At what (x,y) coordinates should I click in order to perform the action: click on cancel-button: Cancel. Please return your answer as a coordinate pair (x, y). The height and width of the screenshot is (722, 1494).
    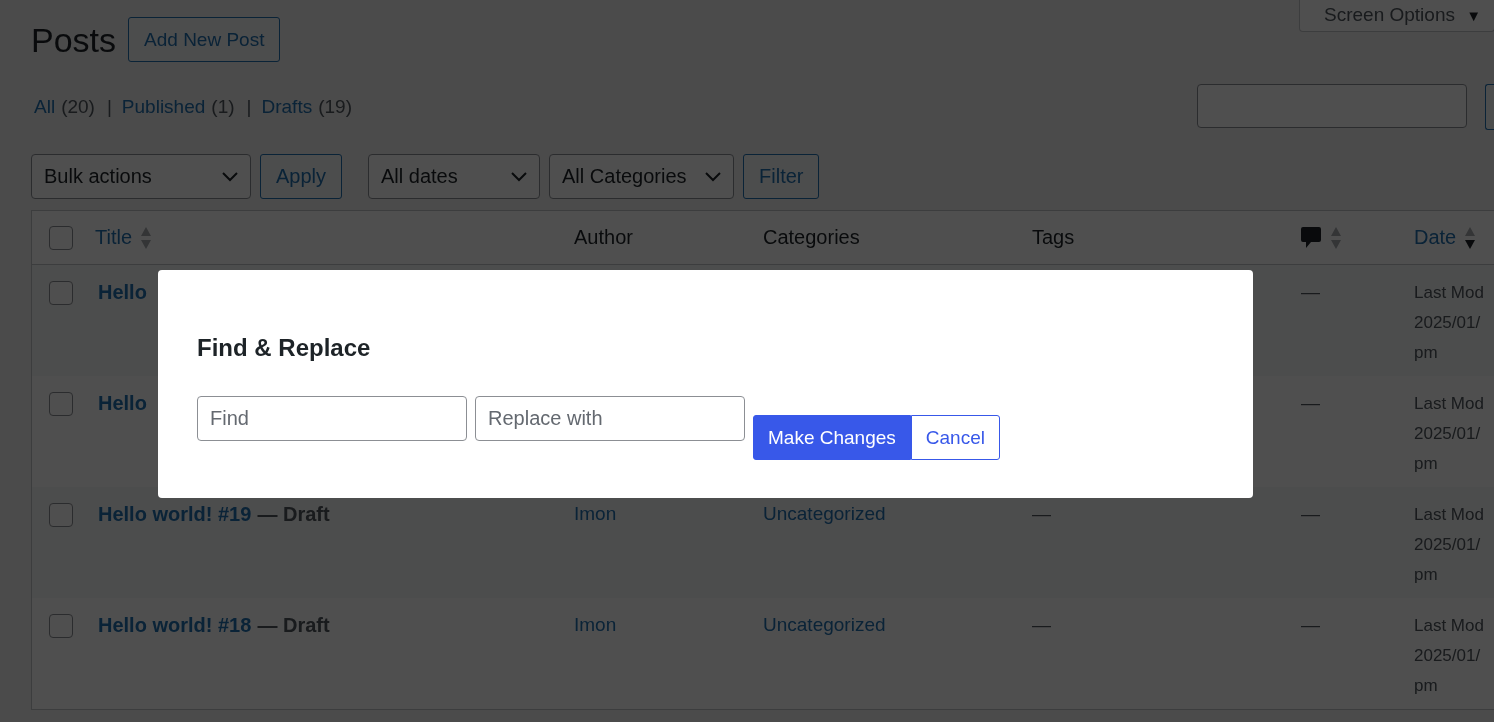
    Looking at the image, I should click on (955, 437).